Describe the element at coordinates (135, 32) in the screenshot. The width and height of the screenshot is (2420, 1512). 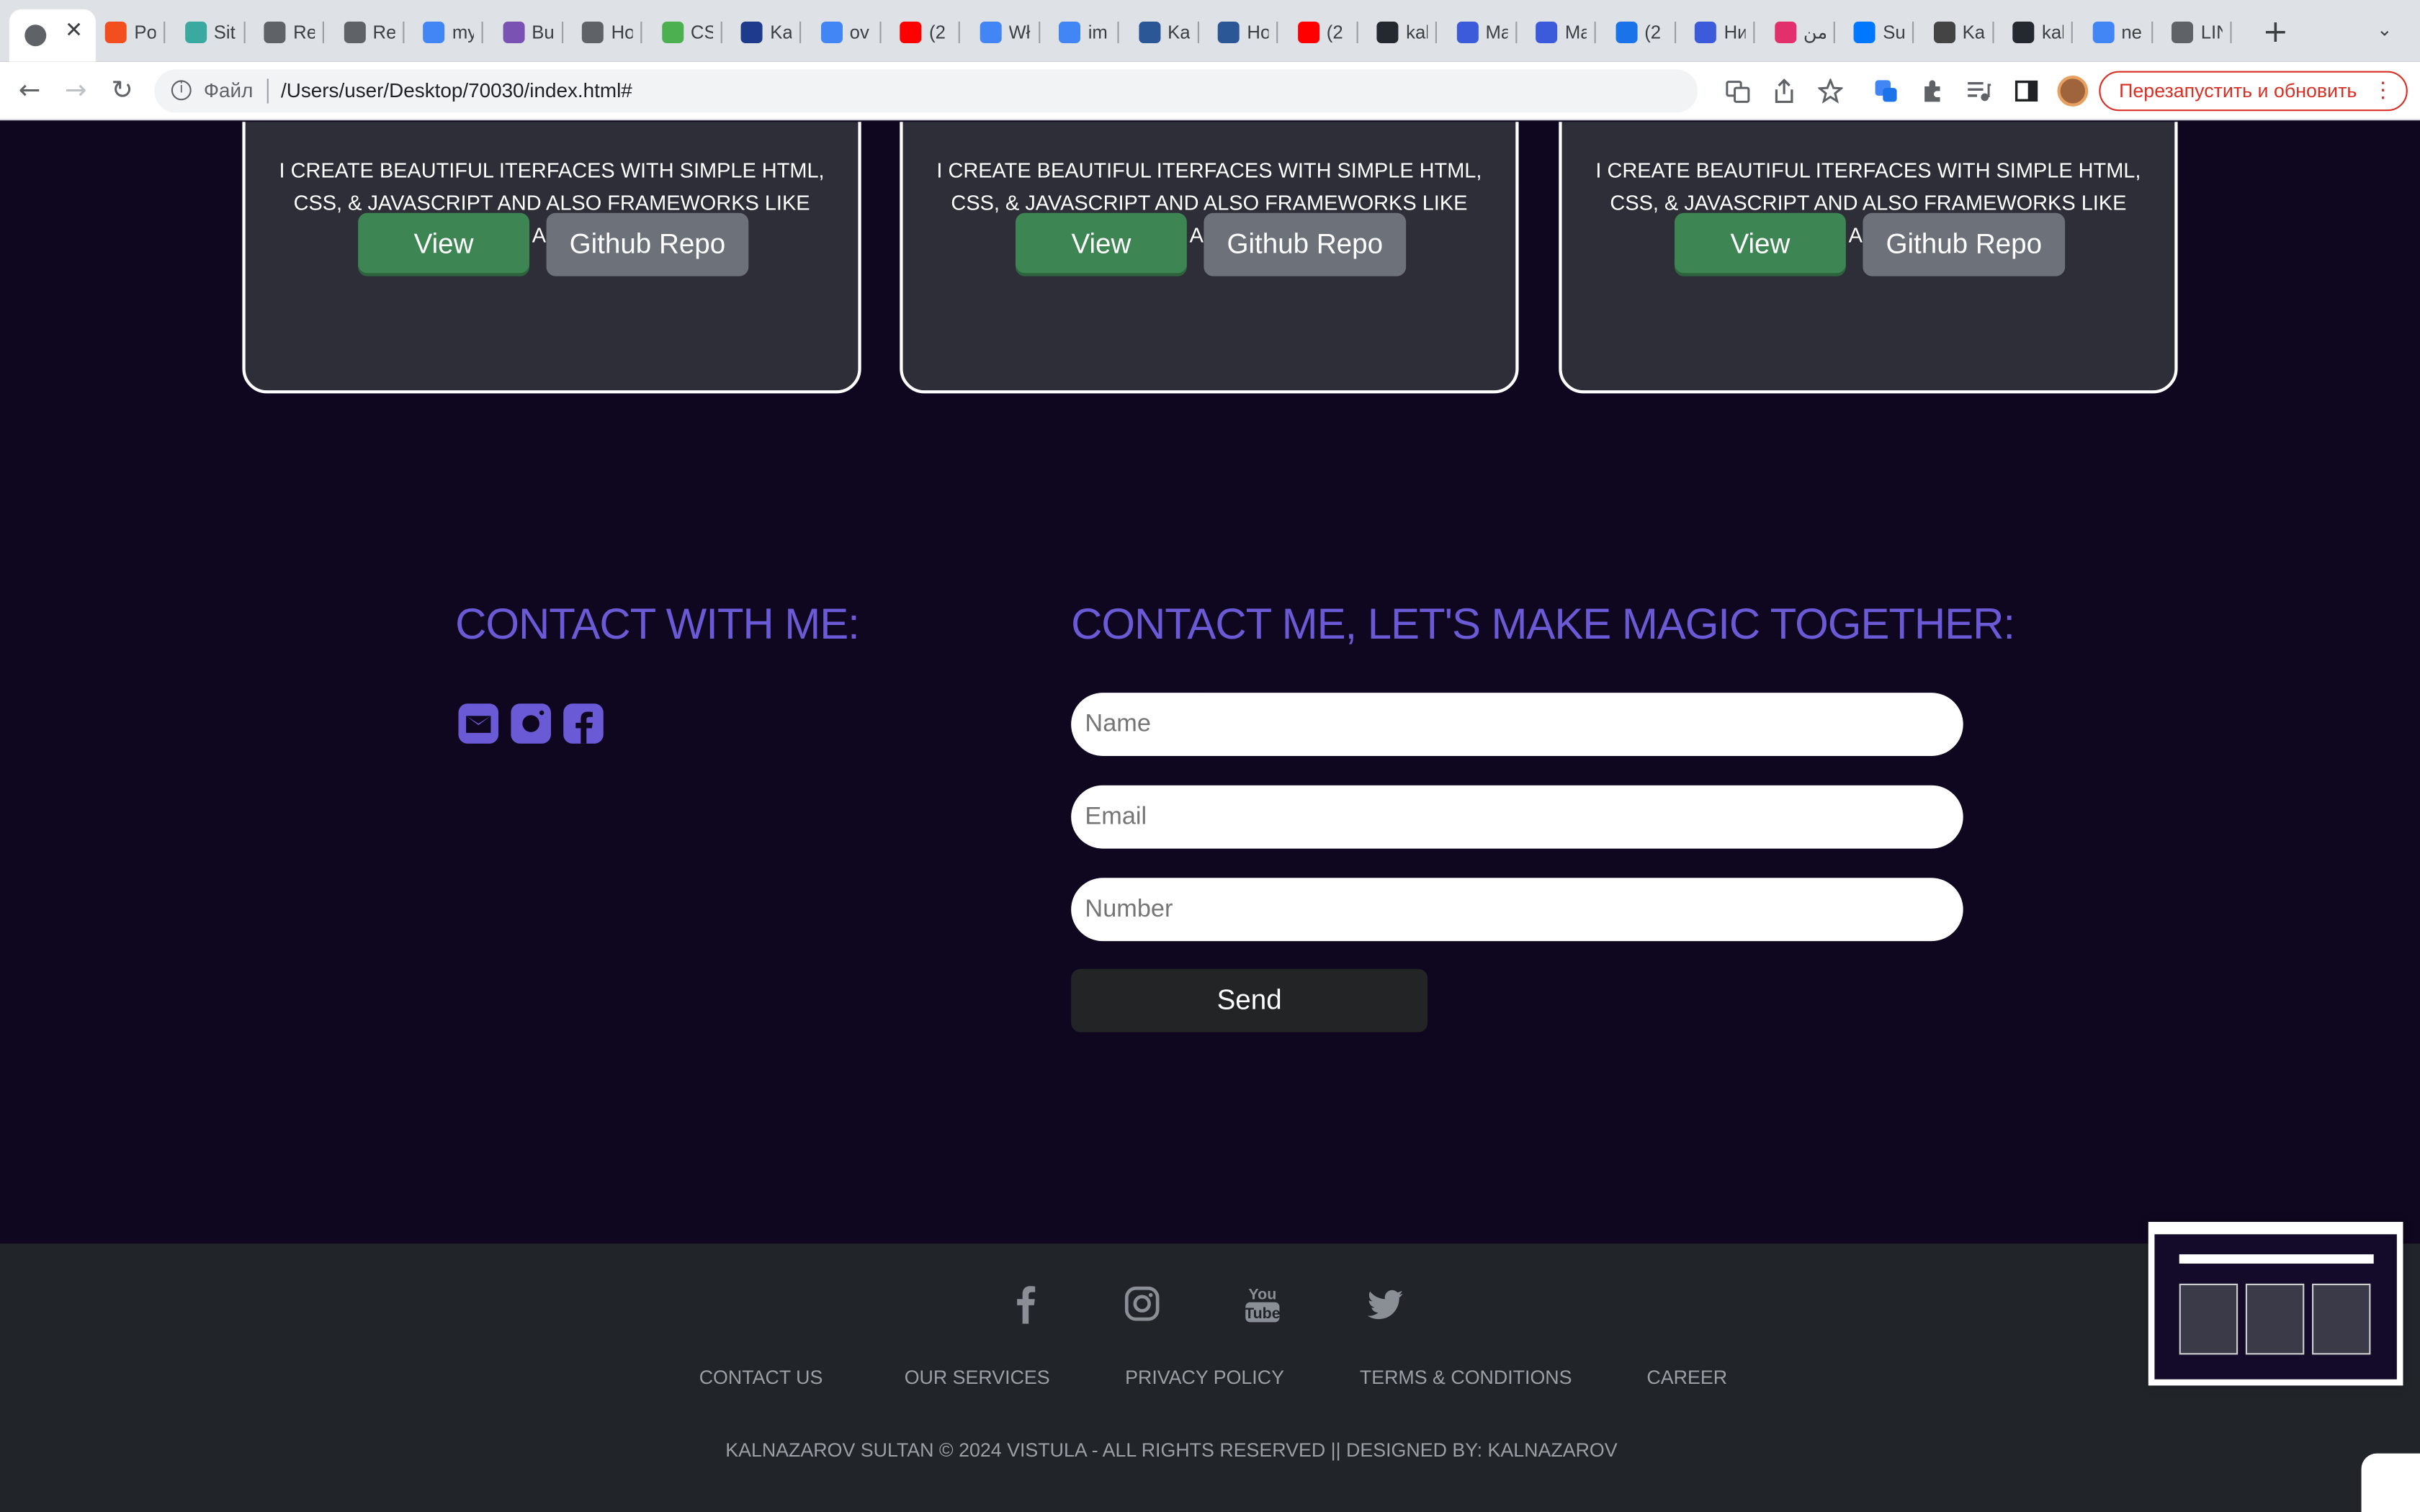
I see `browser-tab: Po` at that location.